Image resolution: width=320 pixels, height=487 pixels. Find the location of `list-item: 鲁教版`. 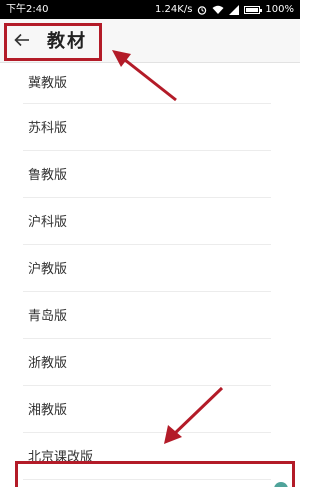

list-item: 鲁教版 is located at coordinates (147, 174).